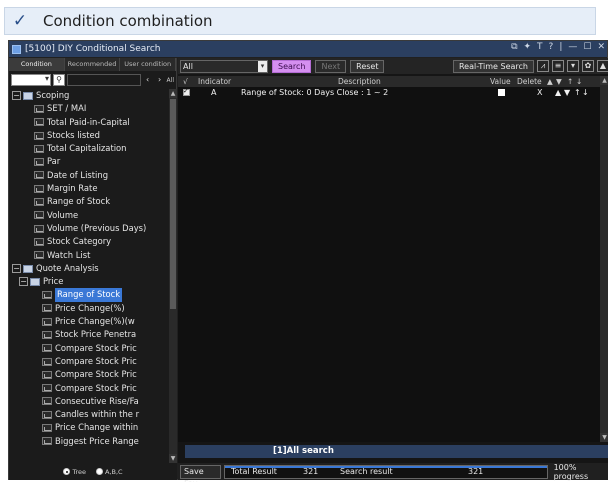 The height and width of the screenshot is (482, 608). What do you see at coordinates (253, 471) in the screenshot?
I see `total-result-label: Total Result` at bounding box center [253, 471].